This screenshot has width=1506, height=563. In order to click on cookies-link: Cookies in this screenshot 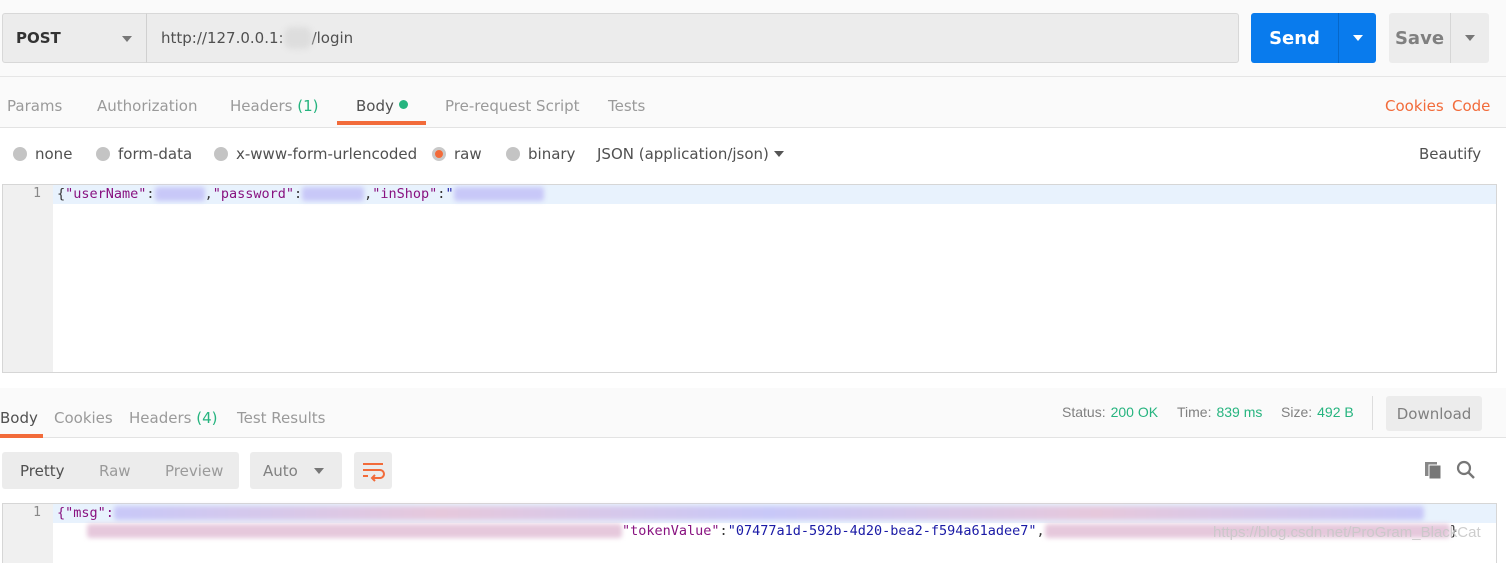, I will do `click(1414, 106)`.